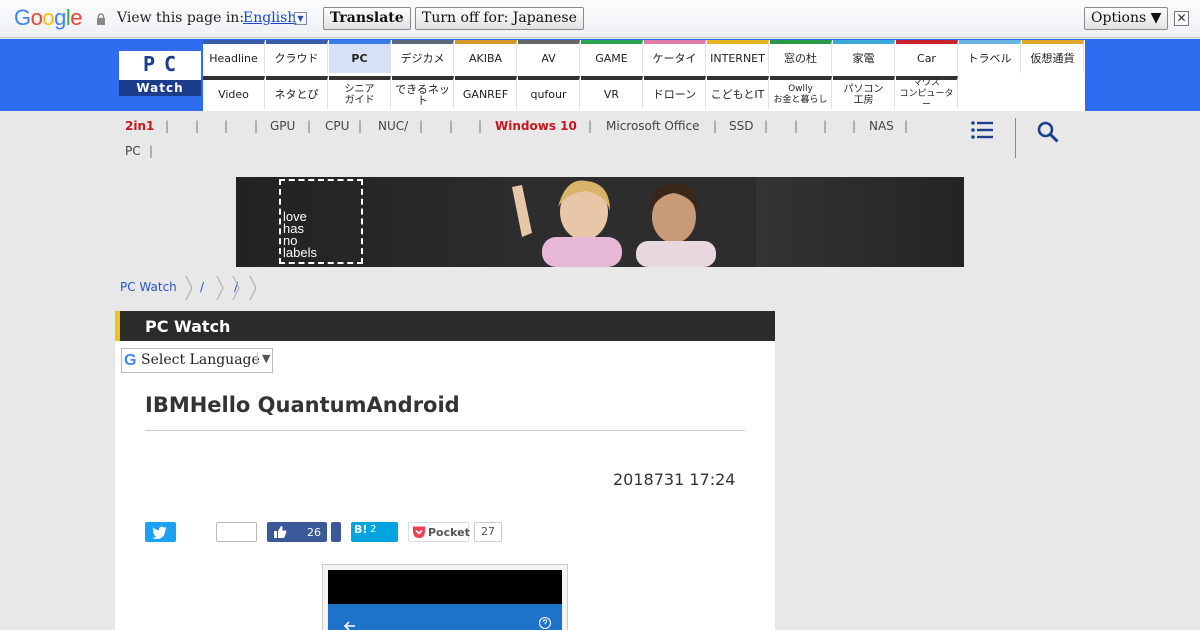  What do you see at coordinates (741, 126) in the screenshot?
I see `tag-link: SSD` at bounding box center [741, 126].